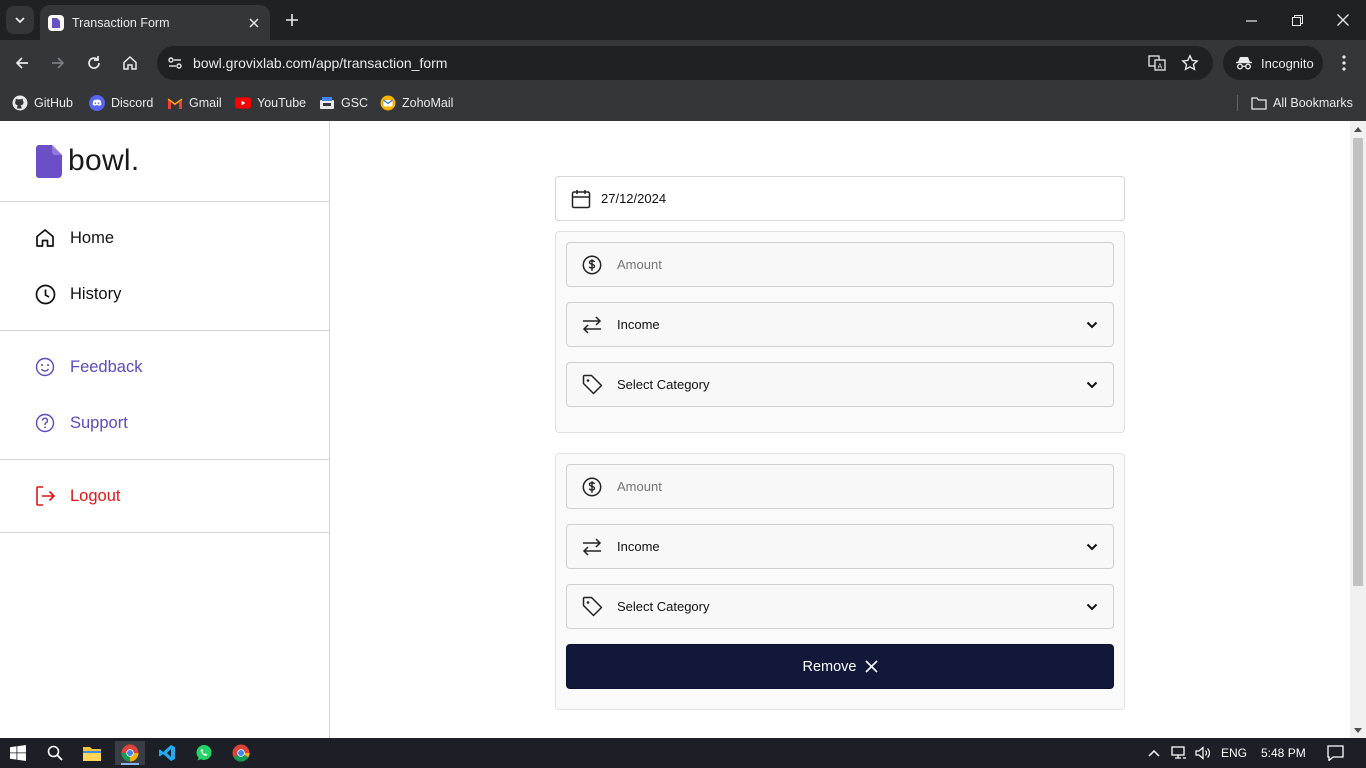 This screenshot has height=768, width=1366. Describe the element at coordinates (164, 423) in the screenshot. I see `nav-item-support: Support` at that location.